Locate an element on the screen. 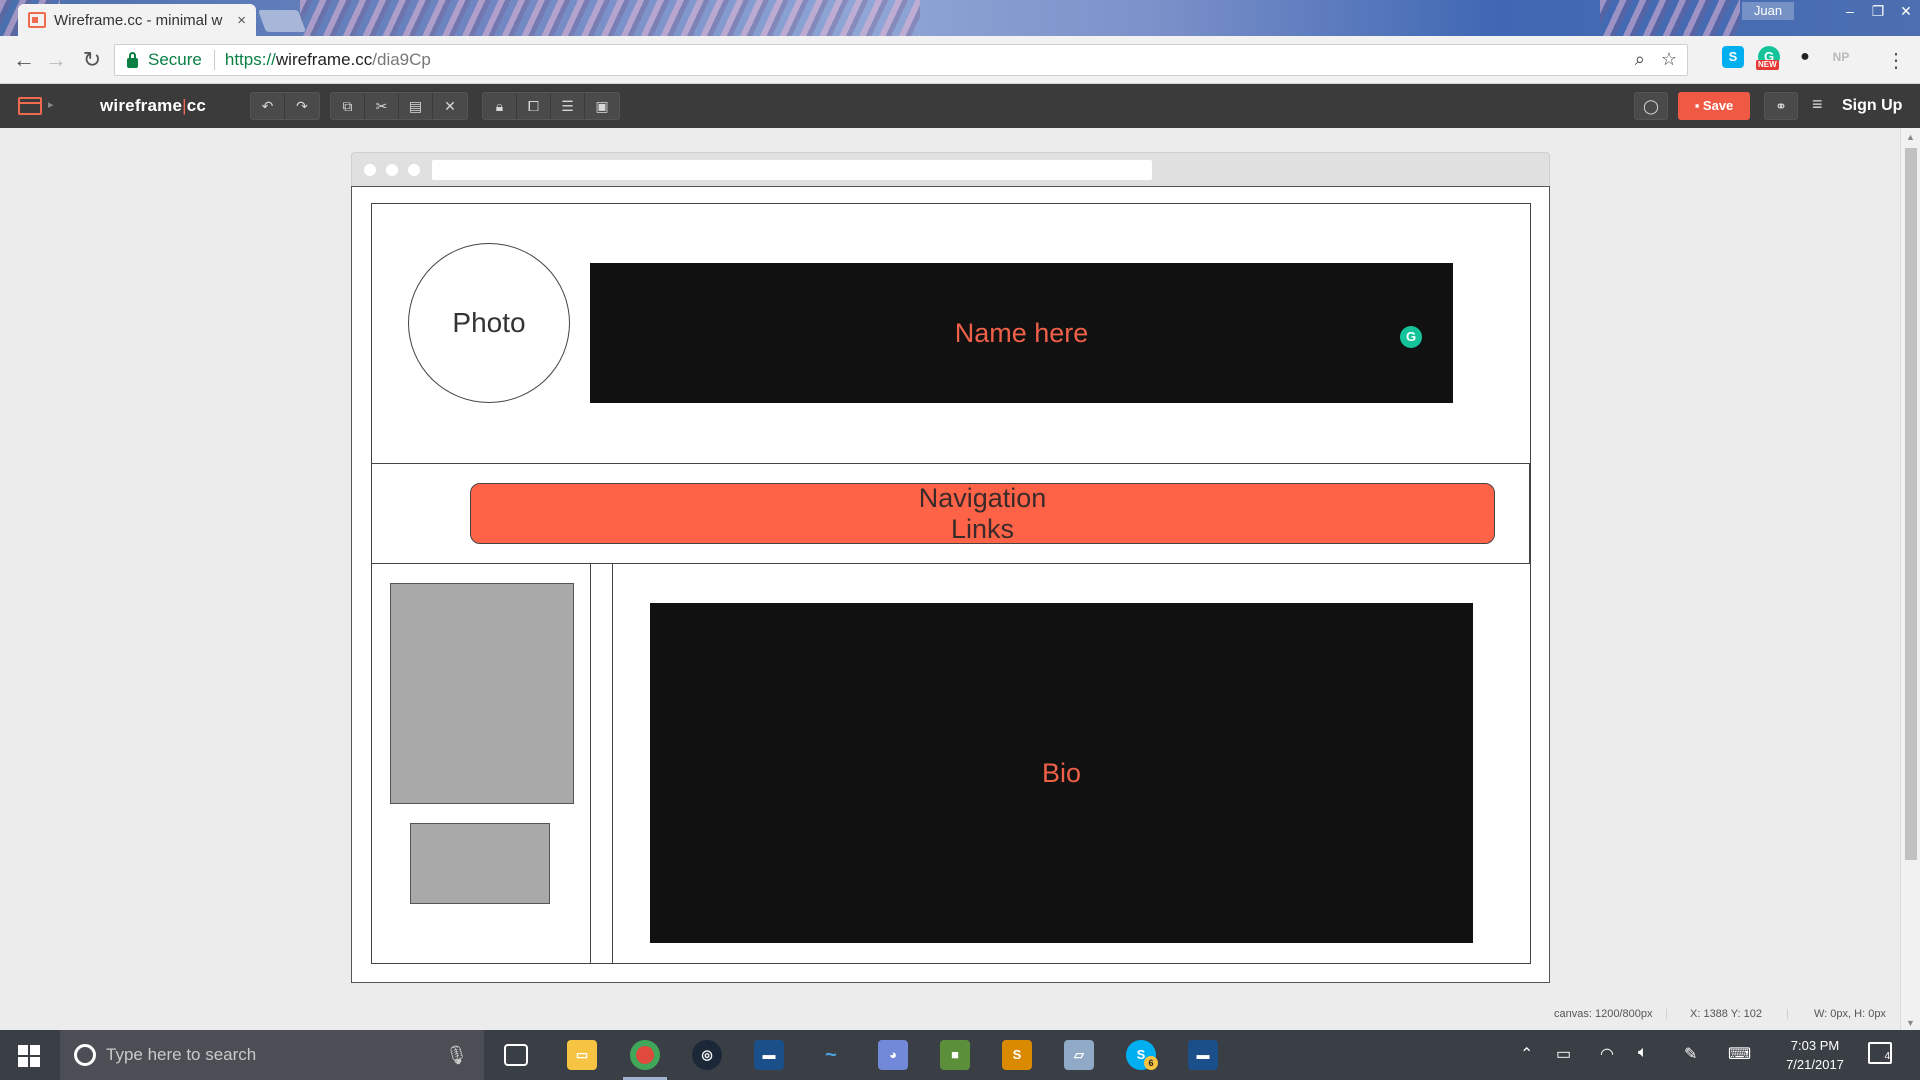 This screenshot has width=1920, height=1080. canvas-size-readout: canvas: 1200/800px is located at coordinates (1603, 1014).